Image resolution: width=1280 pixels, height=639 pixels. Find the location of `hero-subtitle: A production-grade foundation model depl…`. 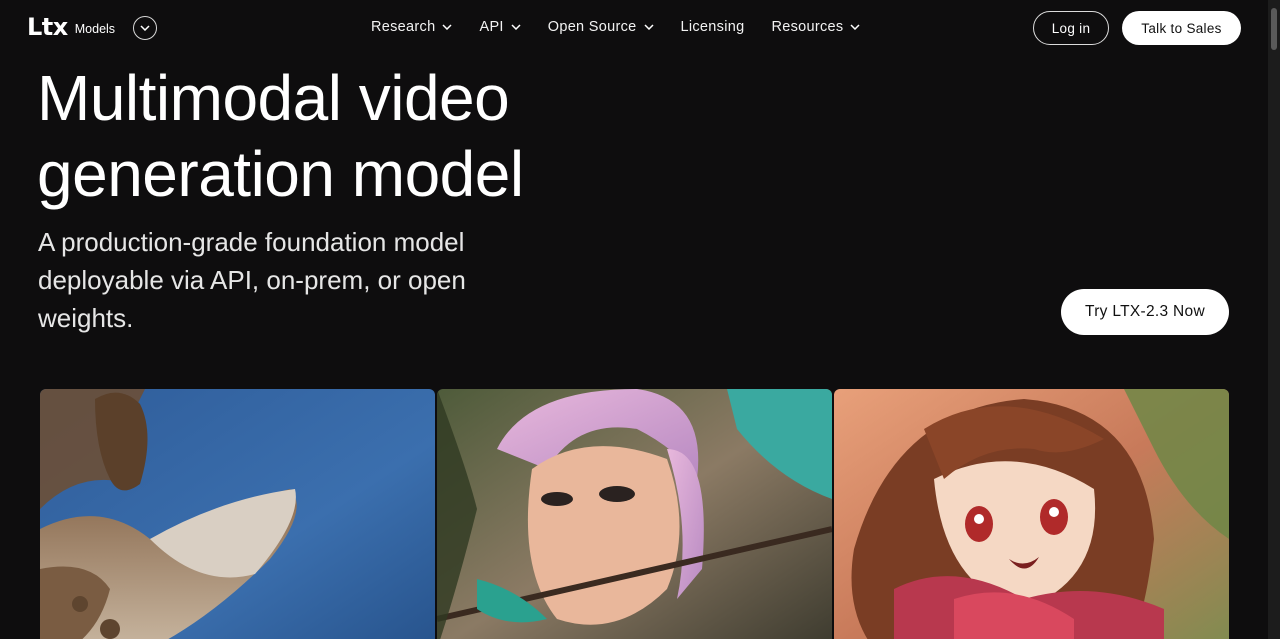

hero-subtitle: A production-grade foundation model depl… is located at coordinates (252, 280).